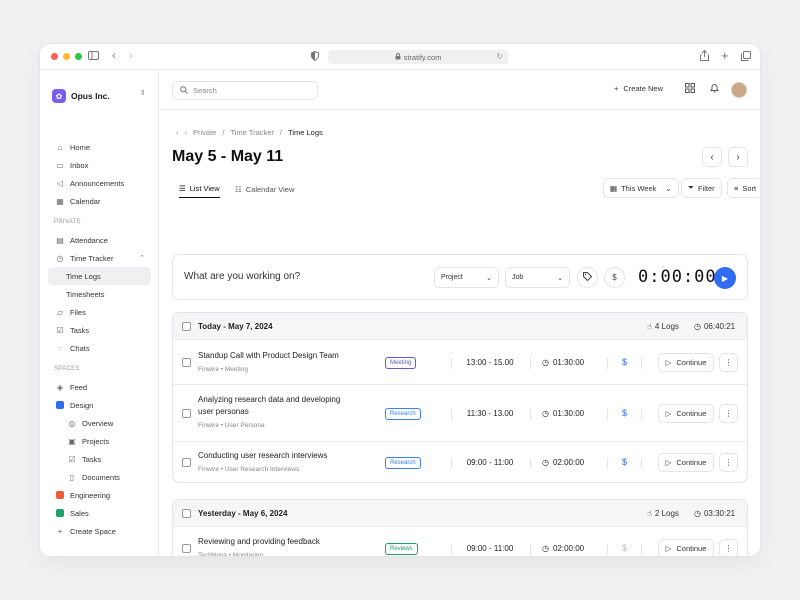  Describe the element at coordinates (99, 348) in the screenshot. I see `sidebar-item-chats: ◌ Chats` at that location.